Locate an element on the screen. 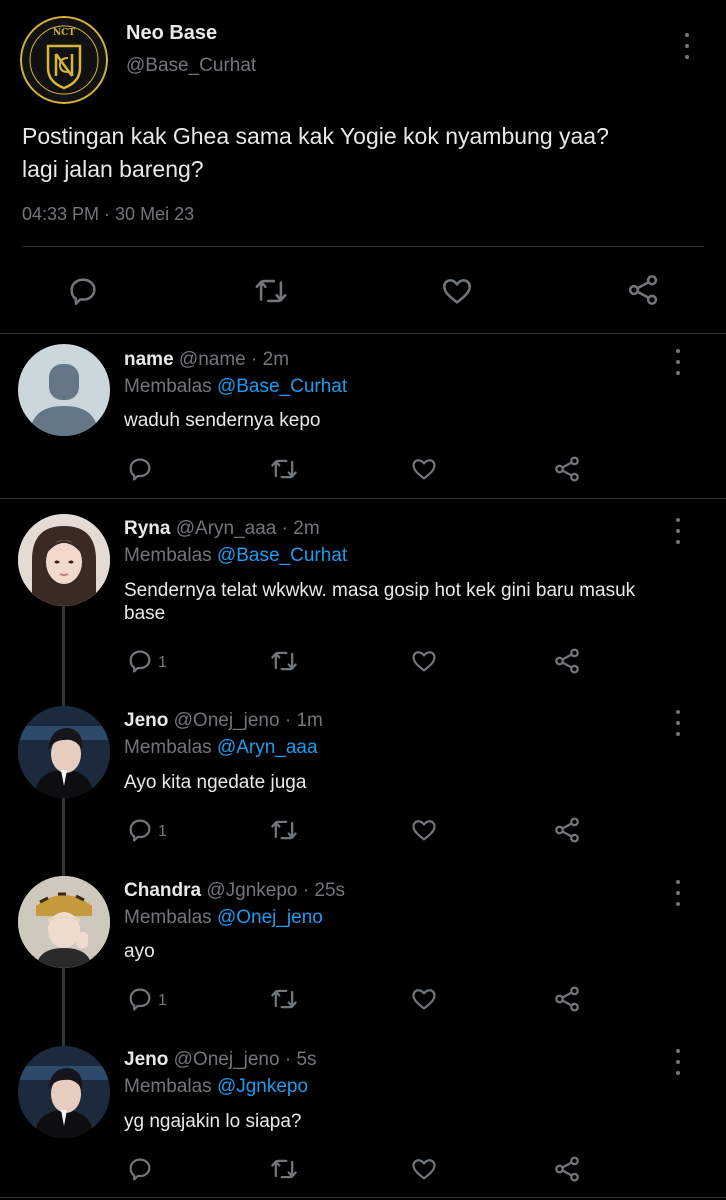 This screenshot has height=1200, width=726. replying-to-link: @Aryn_aaa is located at coordinates (267, 747).